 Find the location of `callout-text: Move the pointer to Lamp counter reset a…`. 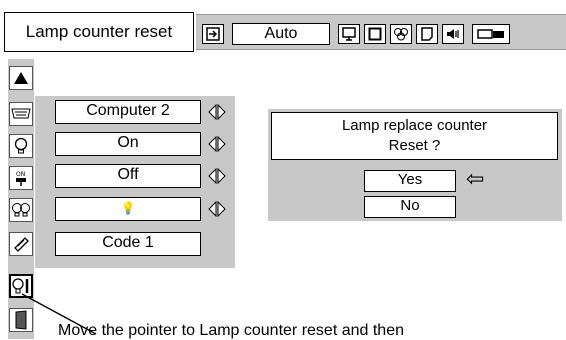

callout-text: Move the pointer to Lamp counter reset a… is located at coordinates (231, 330).